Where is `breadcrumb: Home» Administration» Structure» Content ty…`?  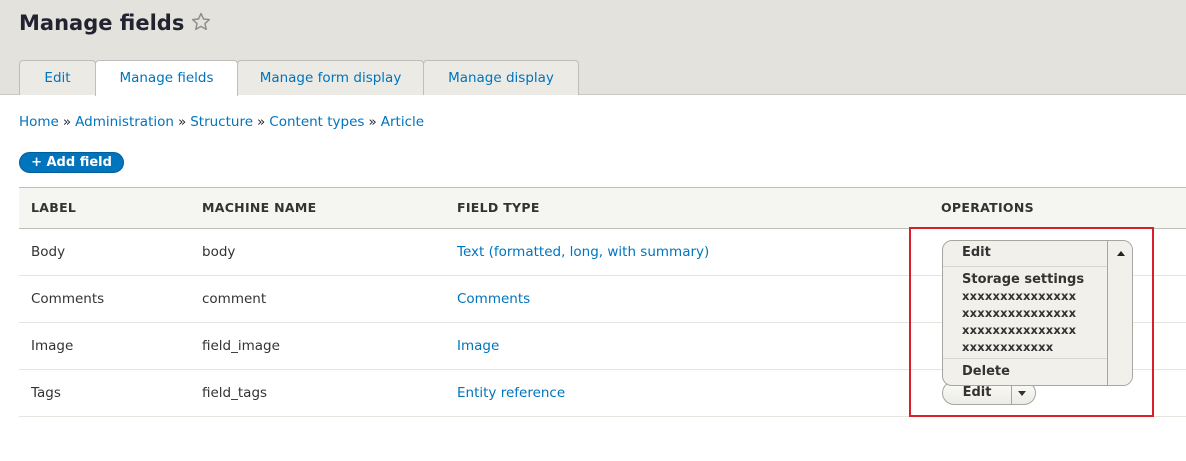 breadcrumb: Home» Administration» Structure» Content ty… is located at coordinates (221, 122).